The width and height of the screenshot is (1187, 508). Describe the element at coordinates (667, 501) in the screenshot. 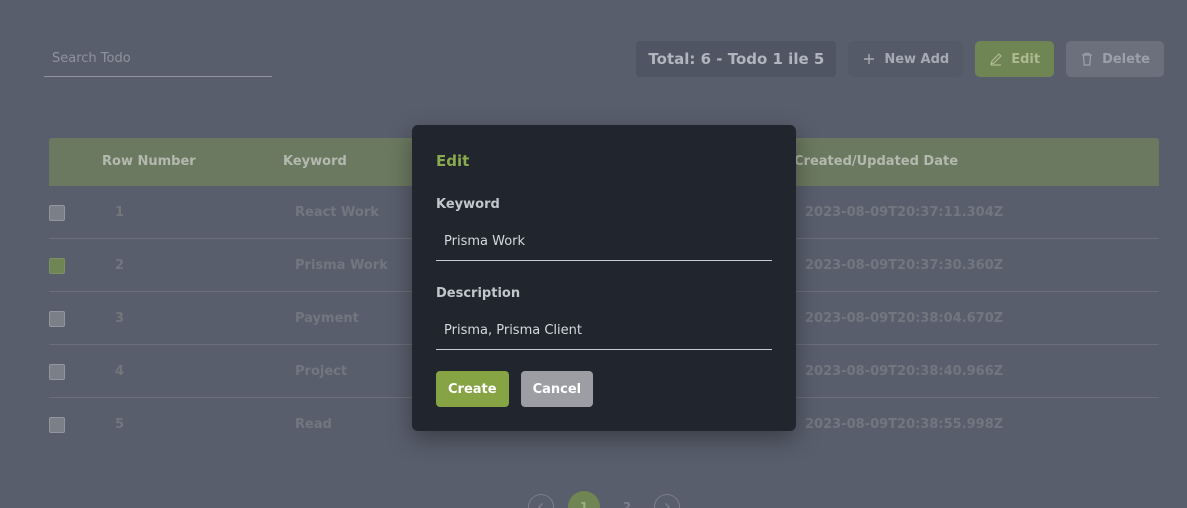

I see `next-page-button` at that location.